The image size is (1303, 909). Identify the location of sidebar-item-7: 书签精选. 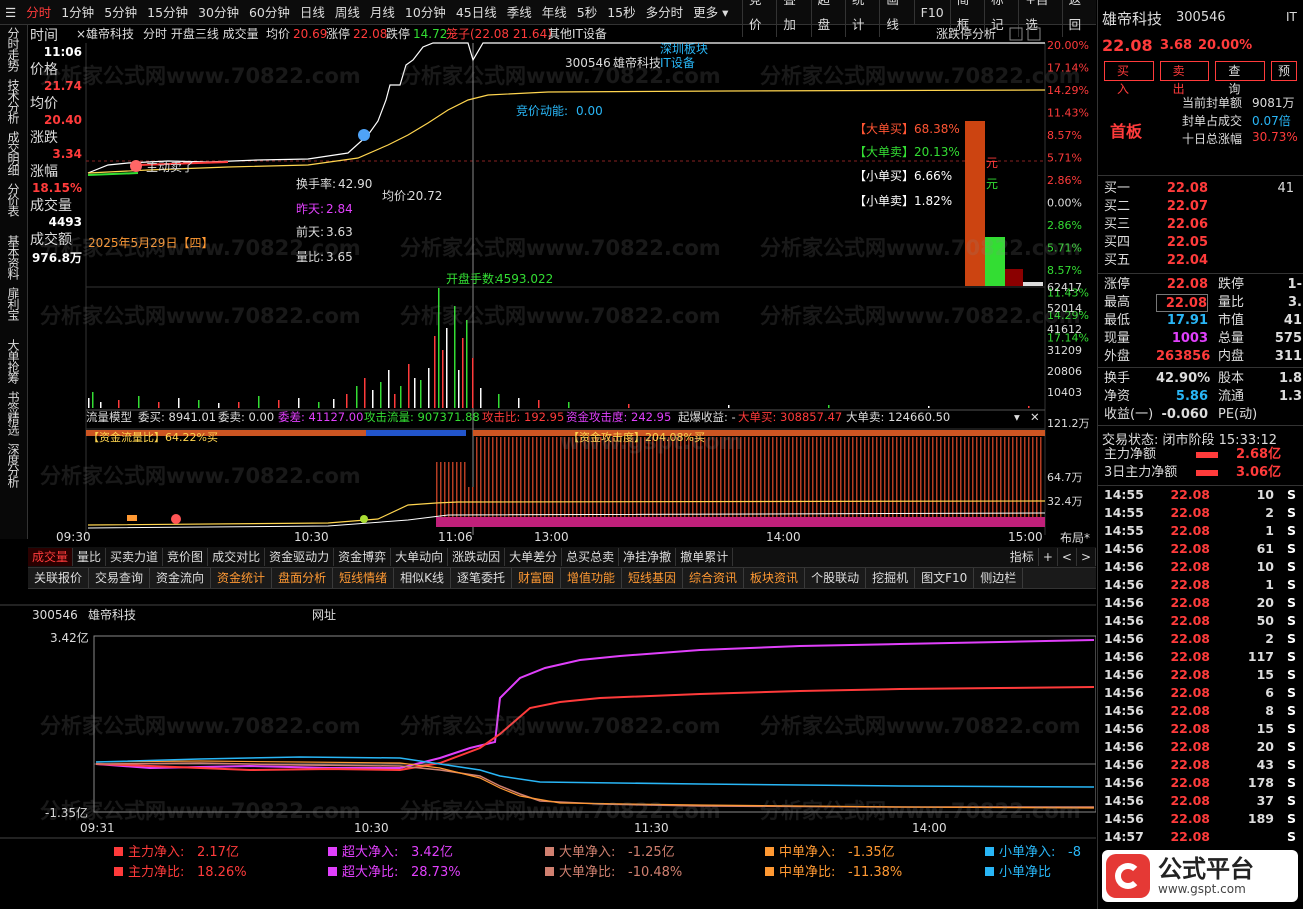
(13, 415).